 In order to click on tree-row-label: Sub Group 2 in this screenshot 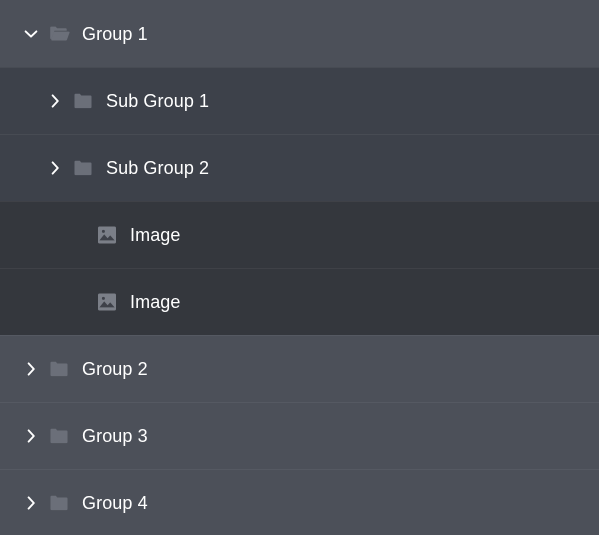, I will do `click(158, 167)`.